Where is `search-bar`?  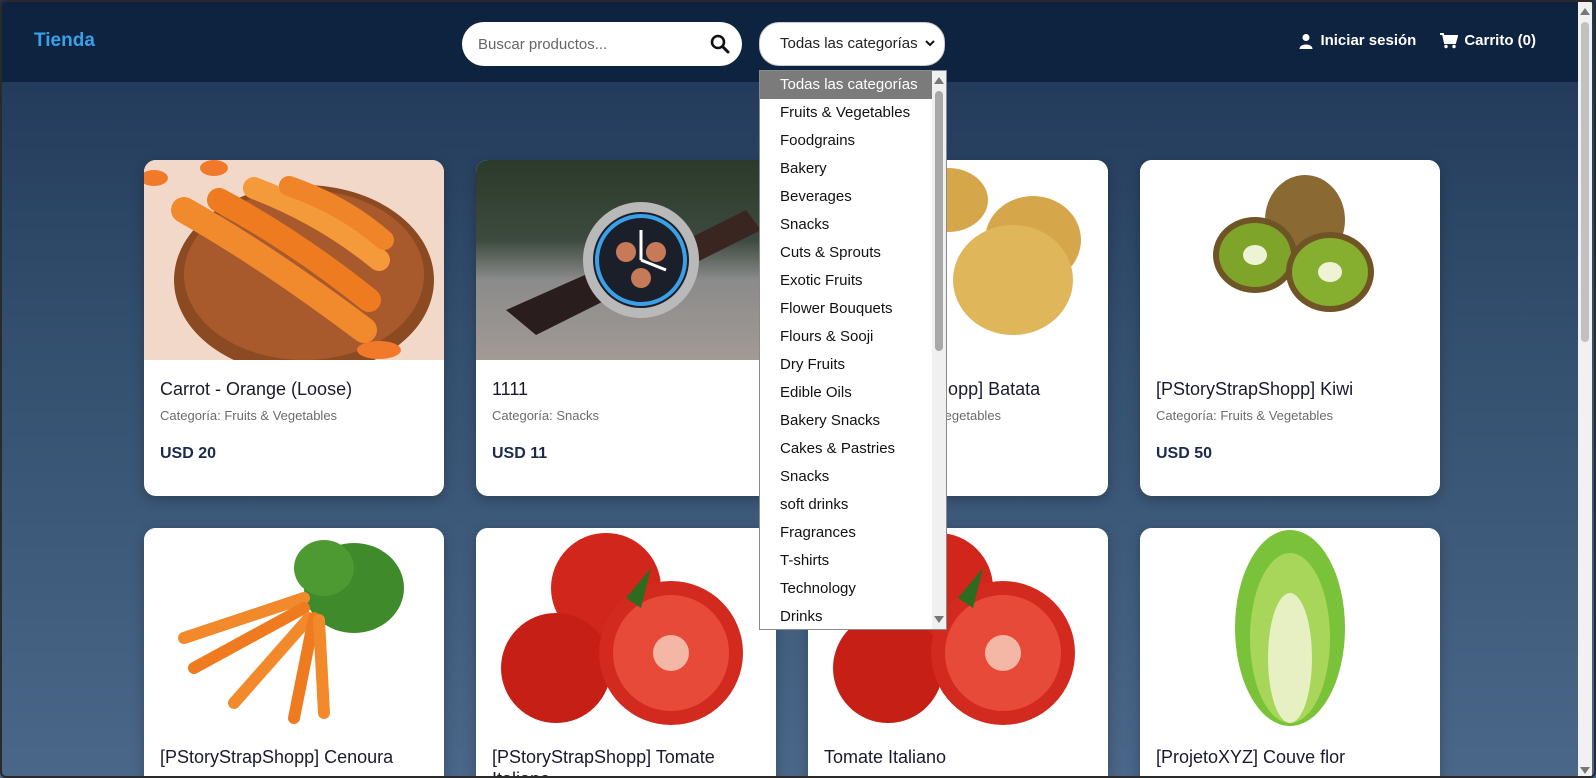
search-bar is located at coordinates (602, 44).